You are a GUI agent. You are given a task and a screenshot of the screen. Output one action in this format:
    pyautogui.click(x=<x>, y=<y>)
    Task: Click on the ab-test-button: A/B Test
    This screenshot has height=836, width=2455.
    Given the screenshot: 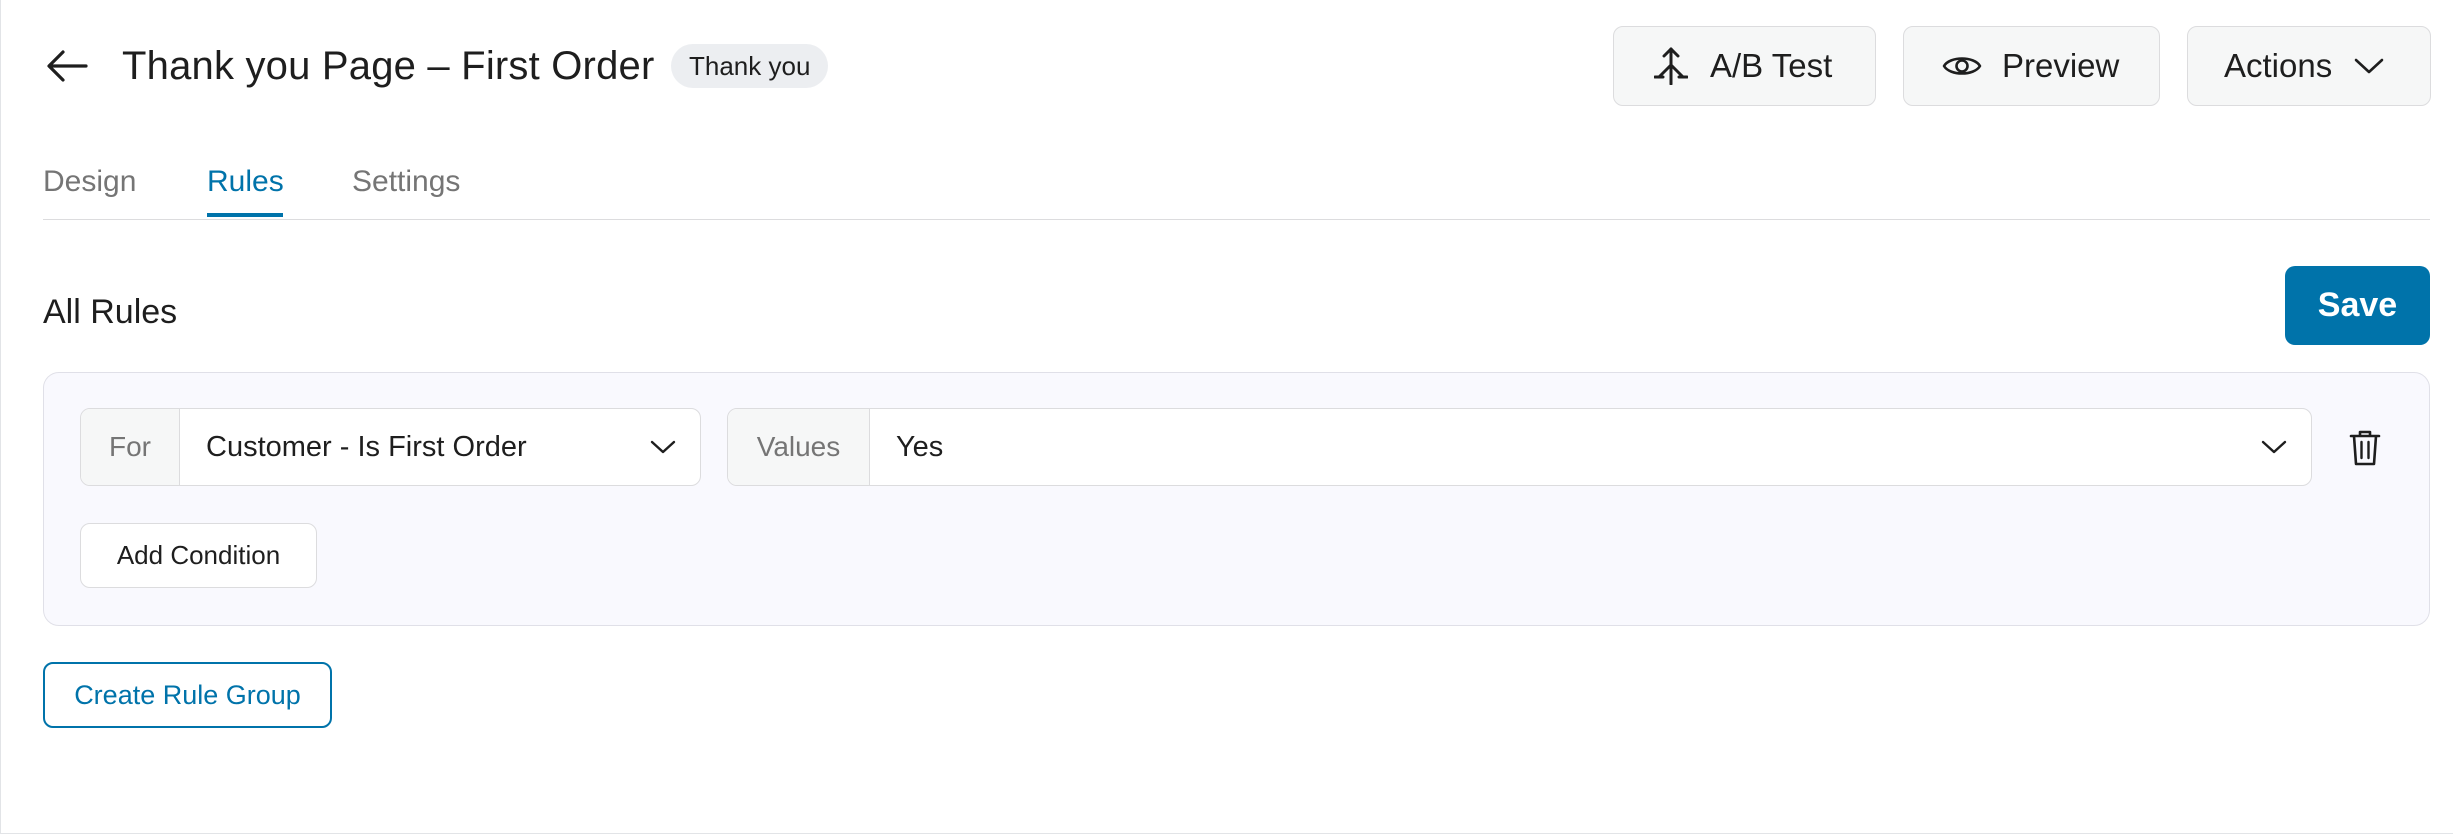 What is the action you would take?
    pyautogui.click(x=1744, y=66)
    